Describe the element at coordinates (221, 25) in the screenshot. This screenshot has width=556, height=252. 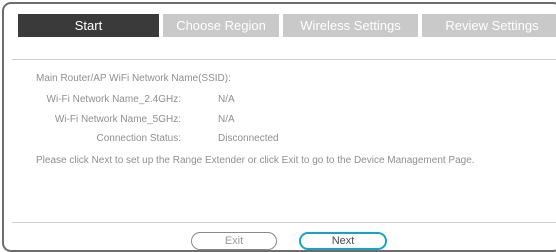
I see `tab-choose-region: Choose Region` at that location.